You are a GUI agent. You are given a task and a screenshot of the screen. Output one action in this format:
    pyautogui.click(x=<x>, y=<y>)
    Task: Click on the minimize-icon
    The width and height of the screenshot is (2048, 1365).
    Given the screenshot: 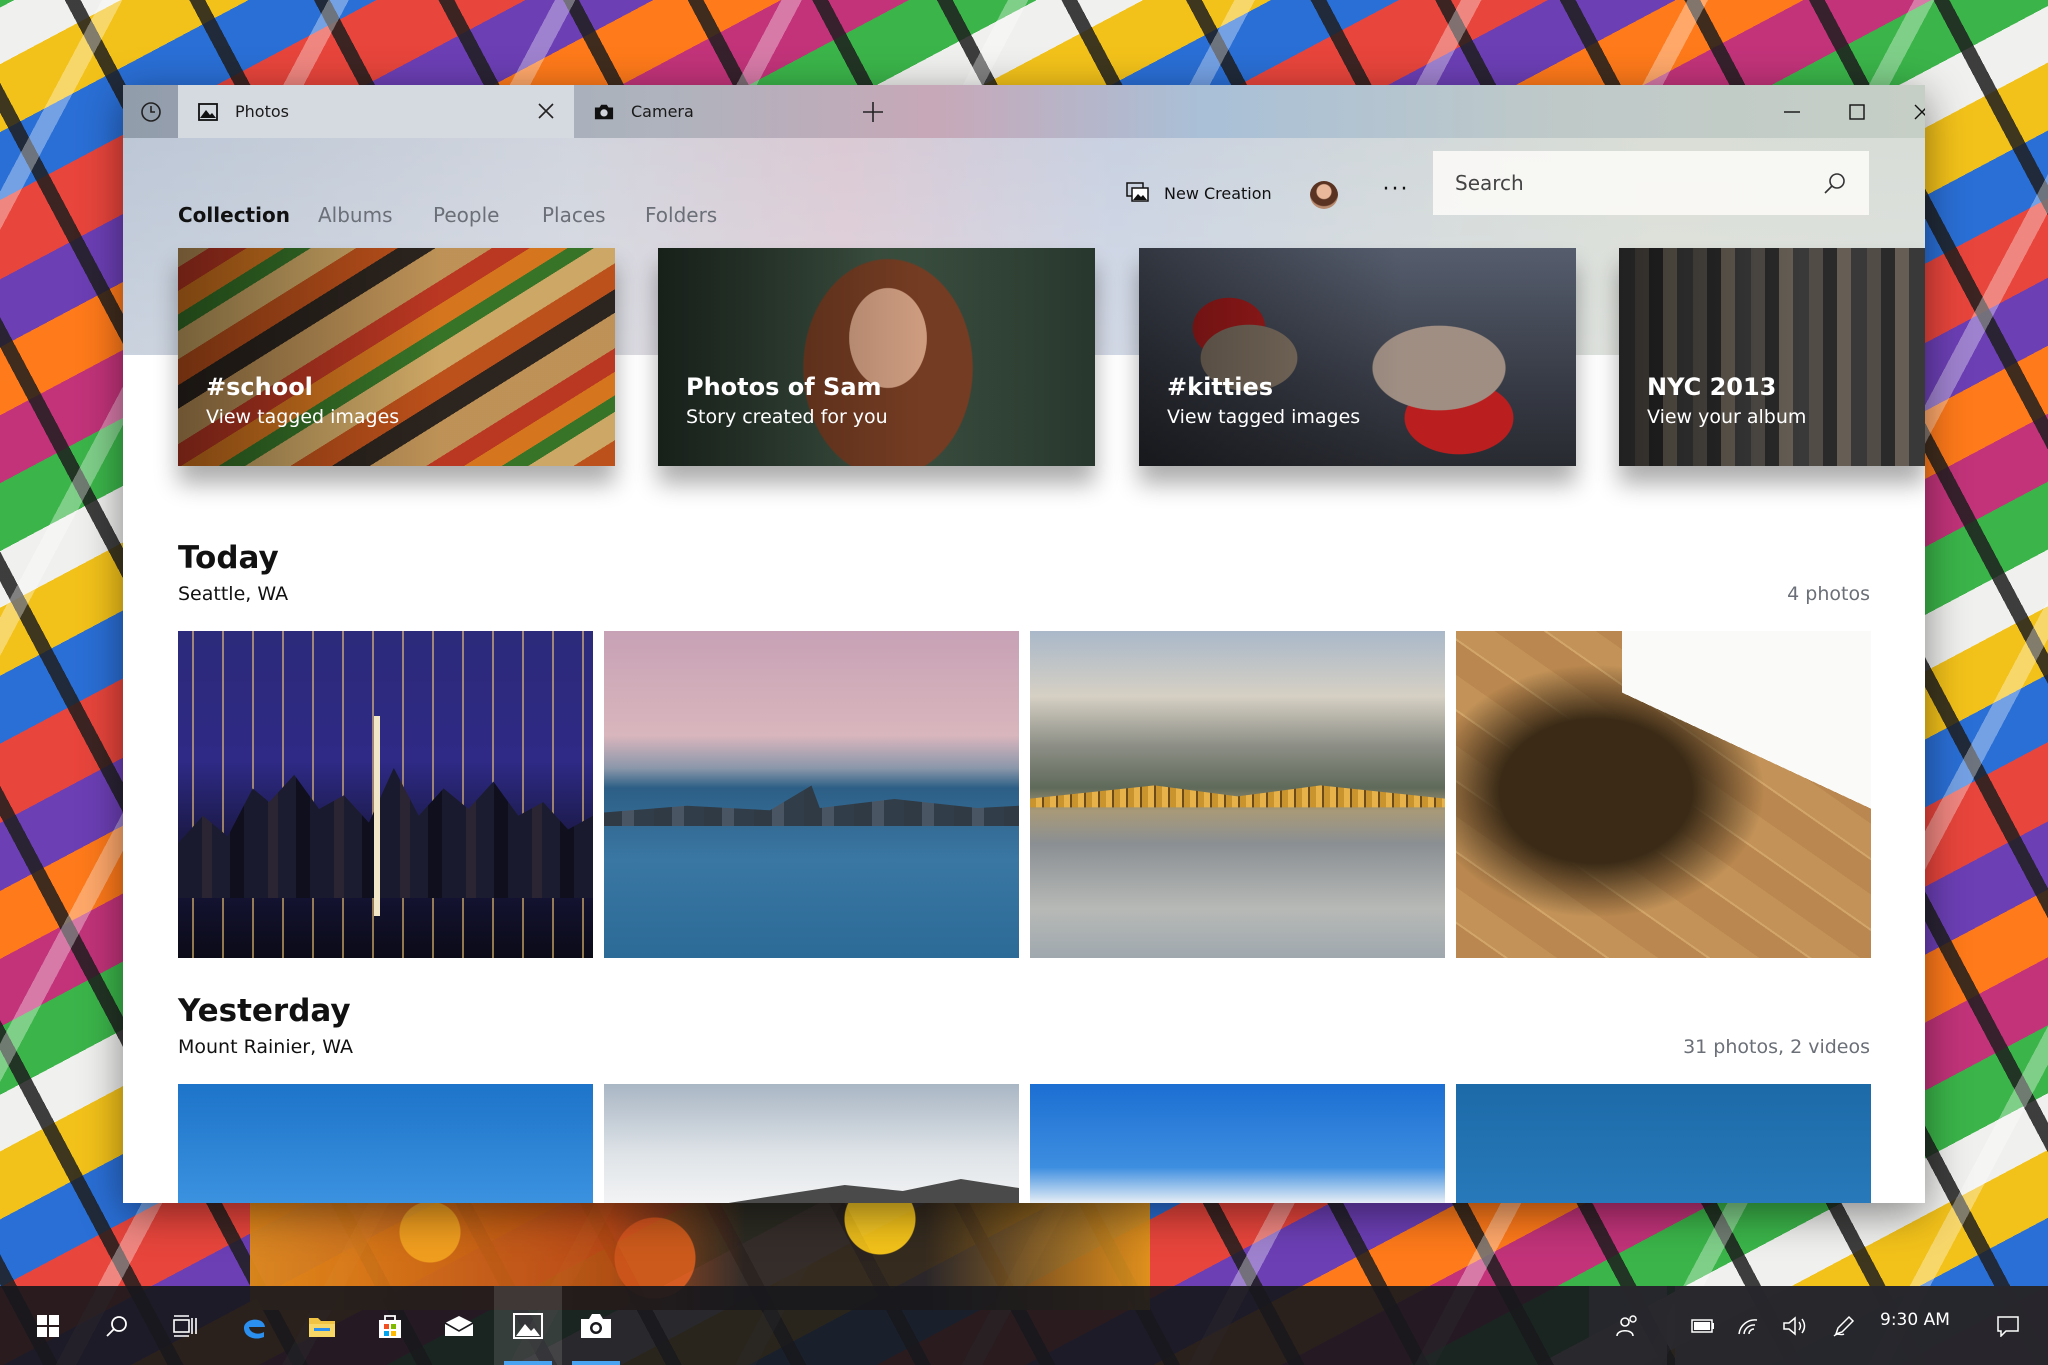 What is the action you would take?
    pyautogui.click(x=1792, y=111)
    